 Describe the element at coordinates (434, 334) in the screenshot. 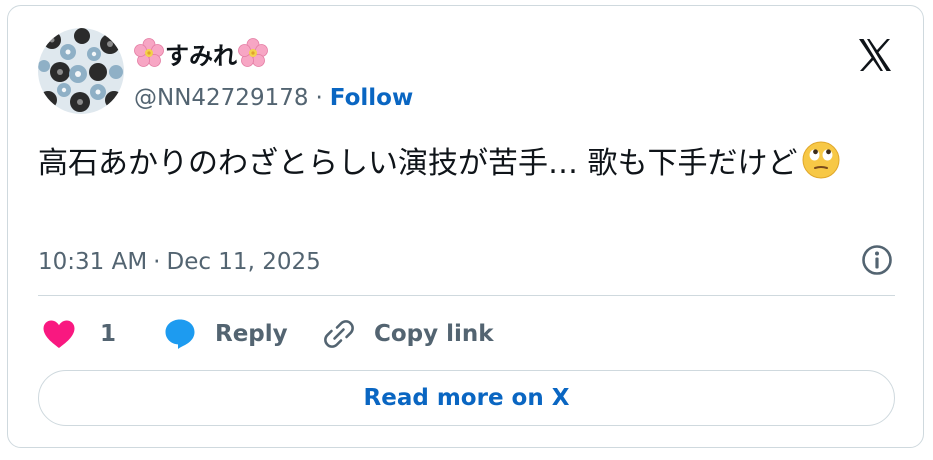

I see `copy-link-label: Copy link` at that location.